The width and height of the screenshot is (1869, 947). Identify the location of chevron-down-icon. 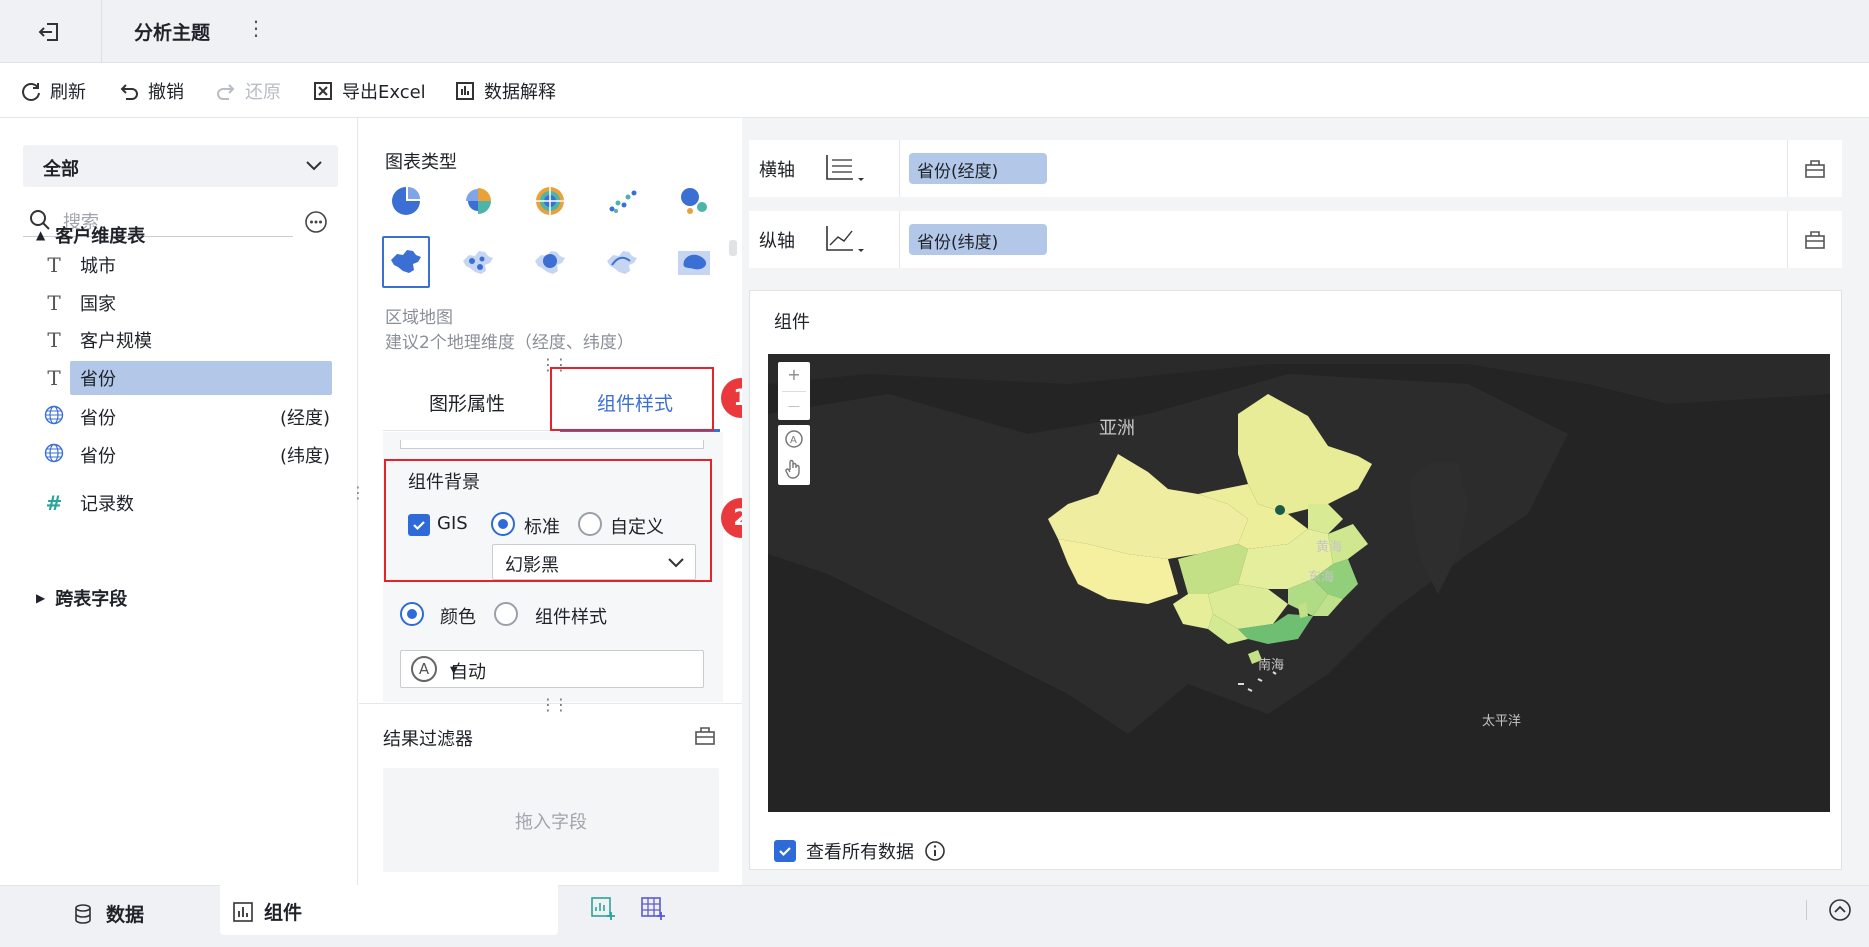
(676, 563).